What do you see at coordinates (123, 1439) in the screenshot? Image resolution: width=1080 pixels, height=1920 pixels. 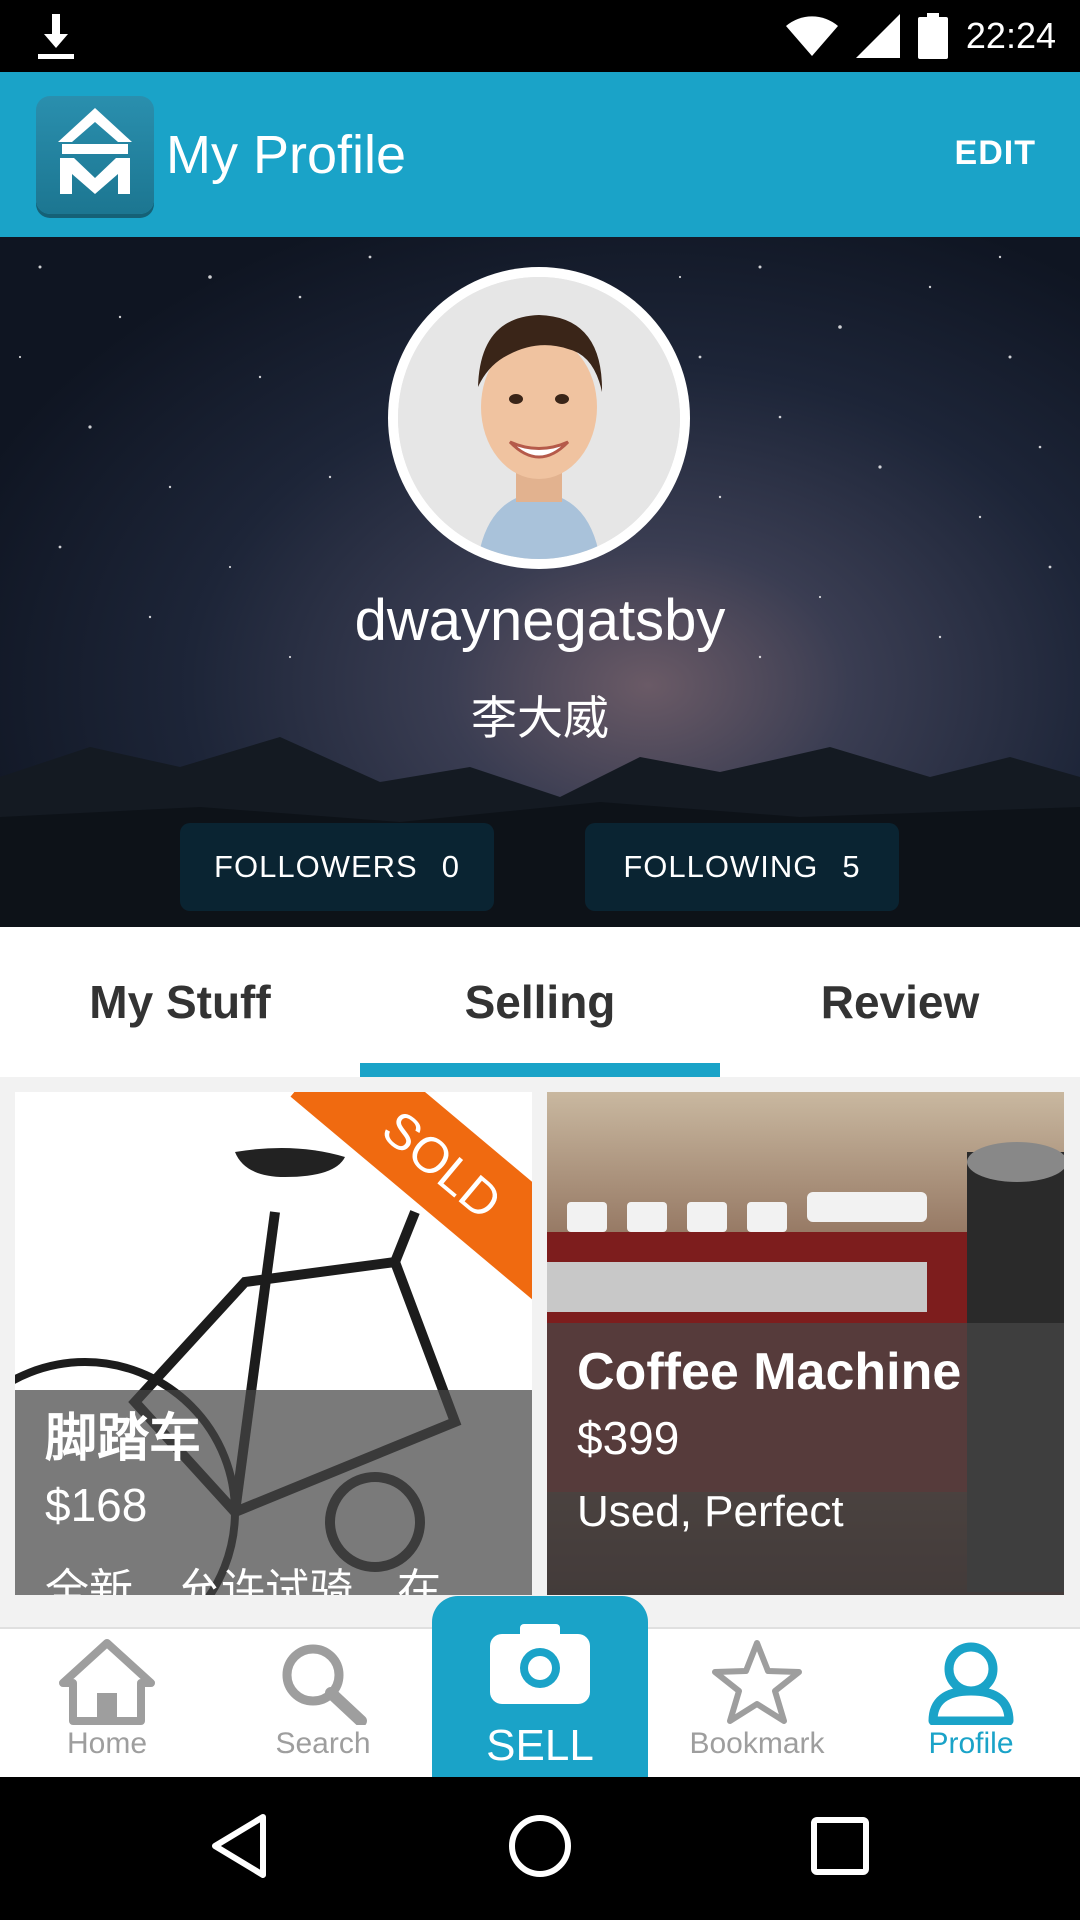 I see `listing-title: 脚踏车` at bounding box center [123, 1439].